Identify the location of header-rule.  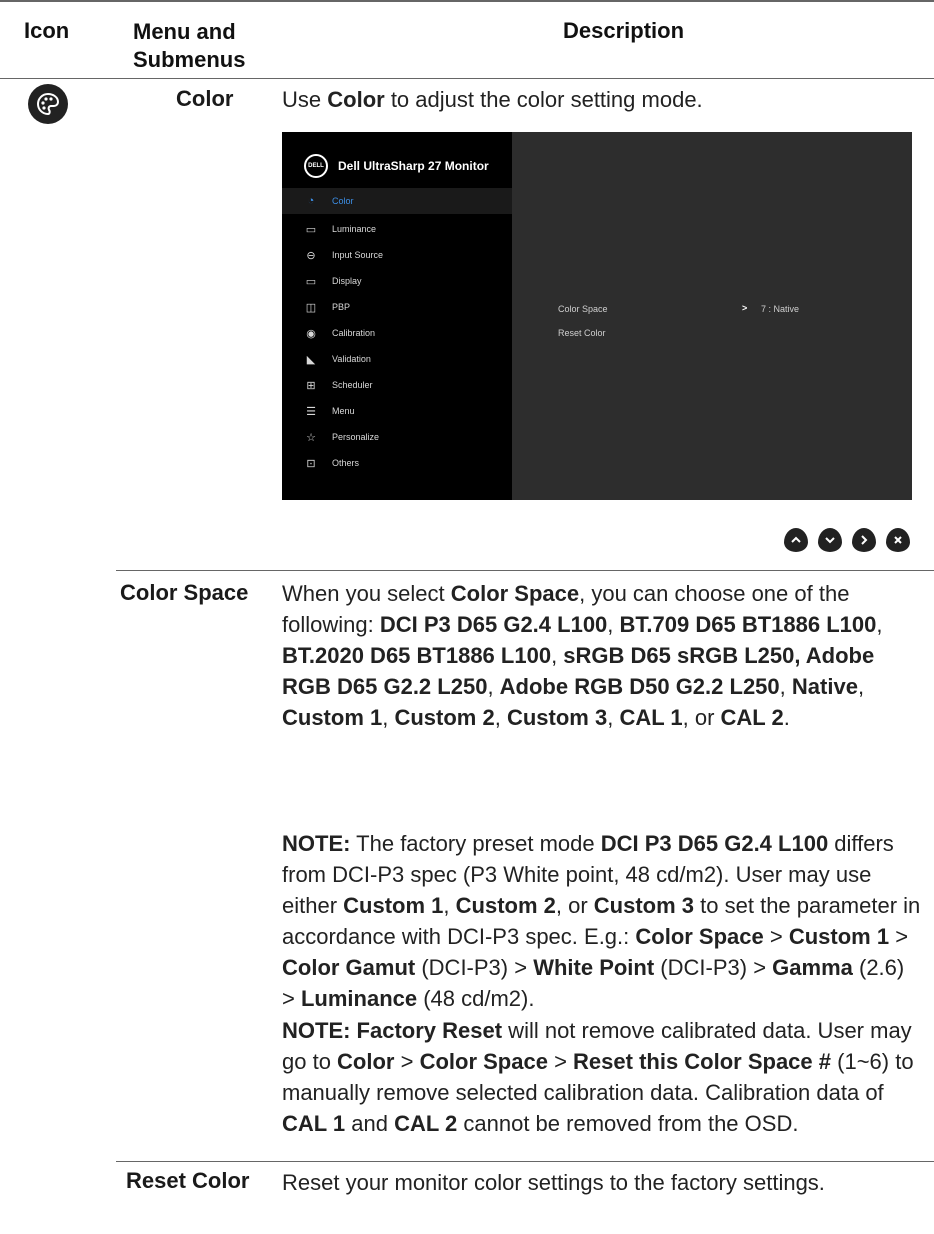
(467, 78).